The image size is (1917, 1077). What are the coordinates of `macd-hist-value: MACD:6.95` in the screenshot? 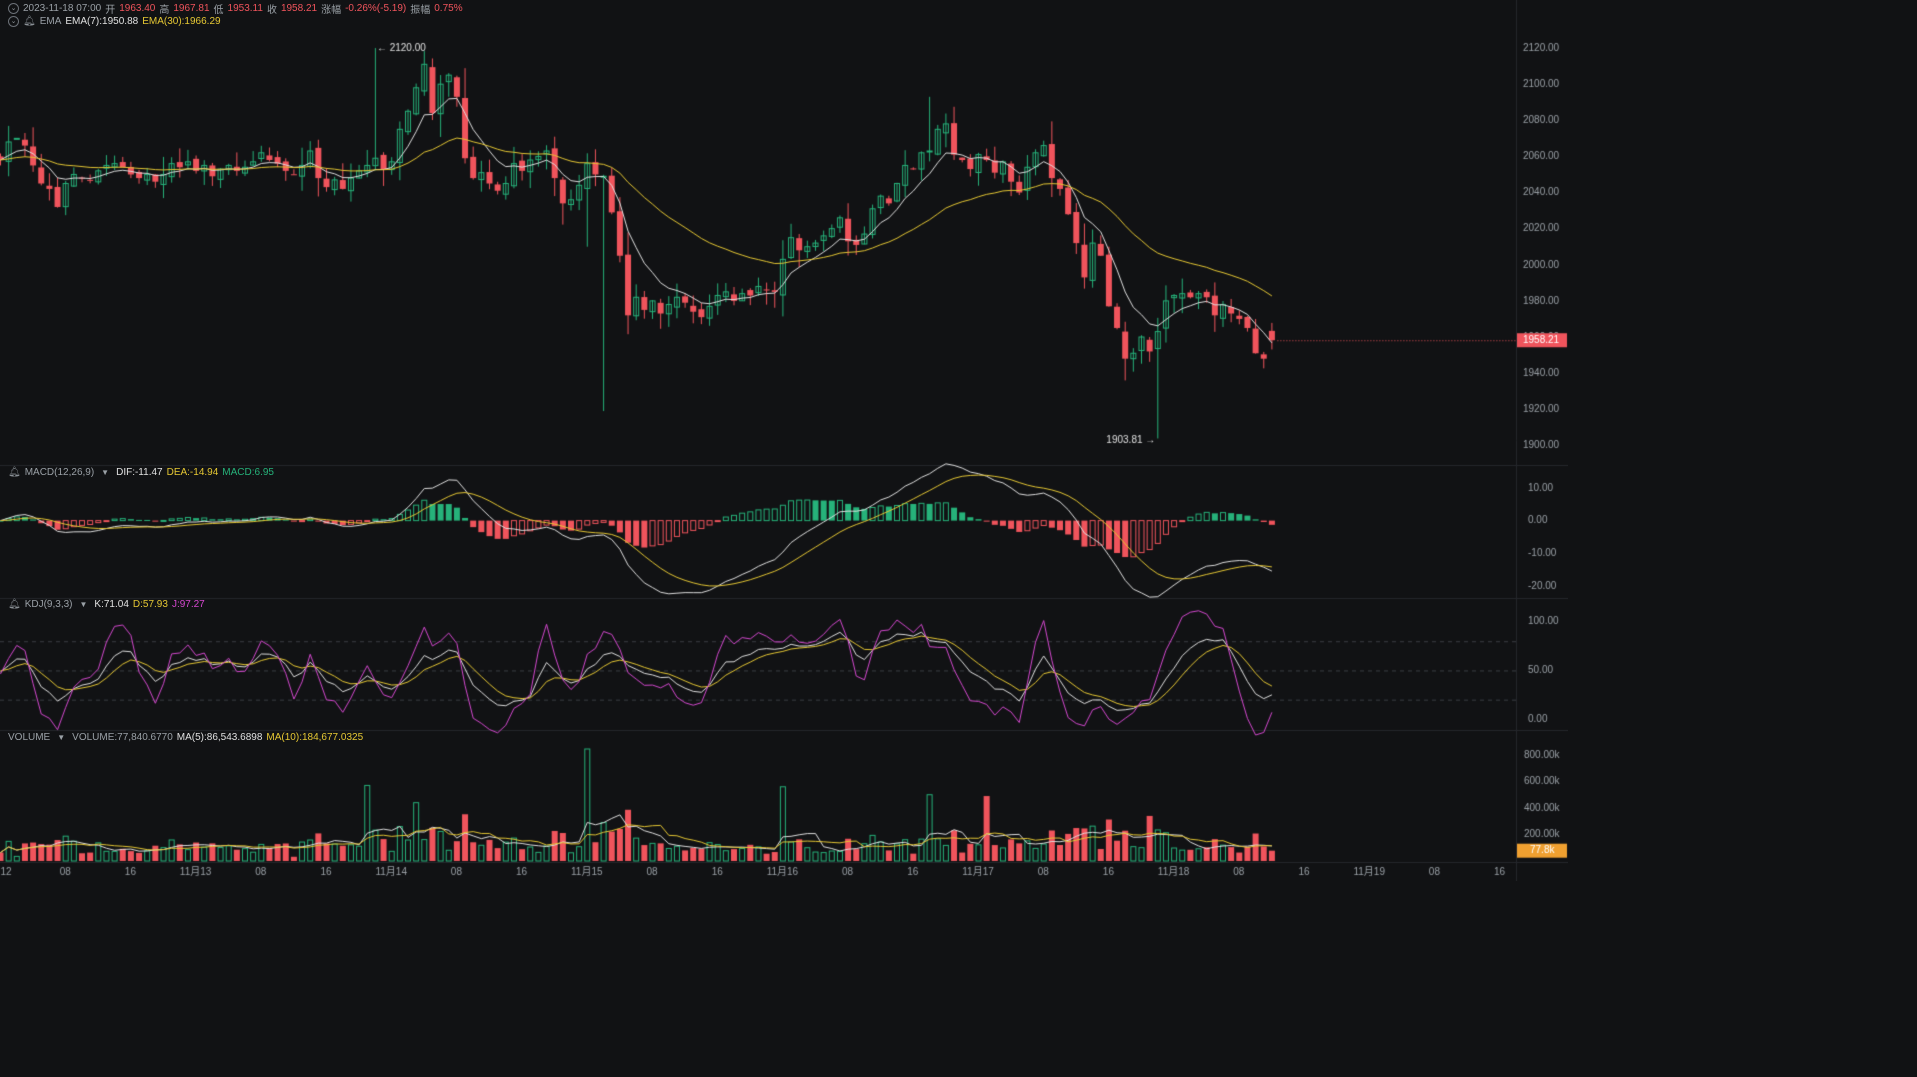 It's located at (248, 472).